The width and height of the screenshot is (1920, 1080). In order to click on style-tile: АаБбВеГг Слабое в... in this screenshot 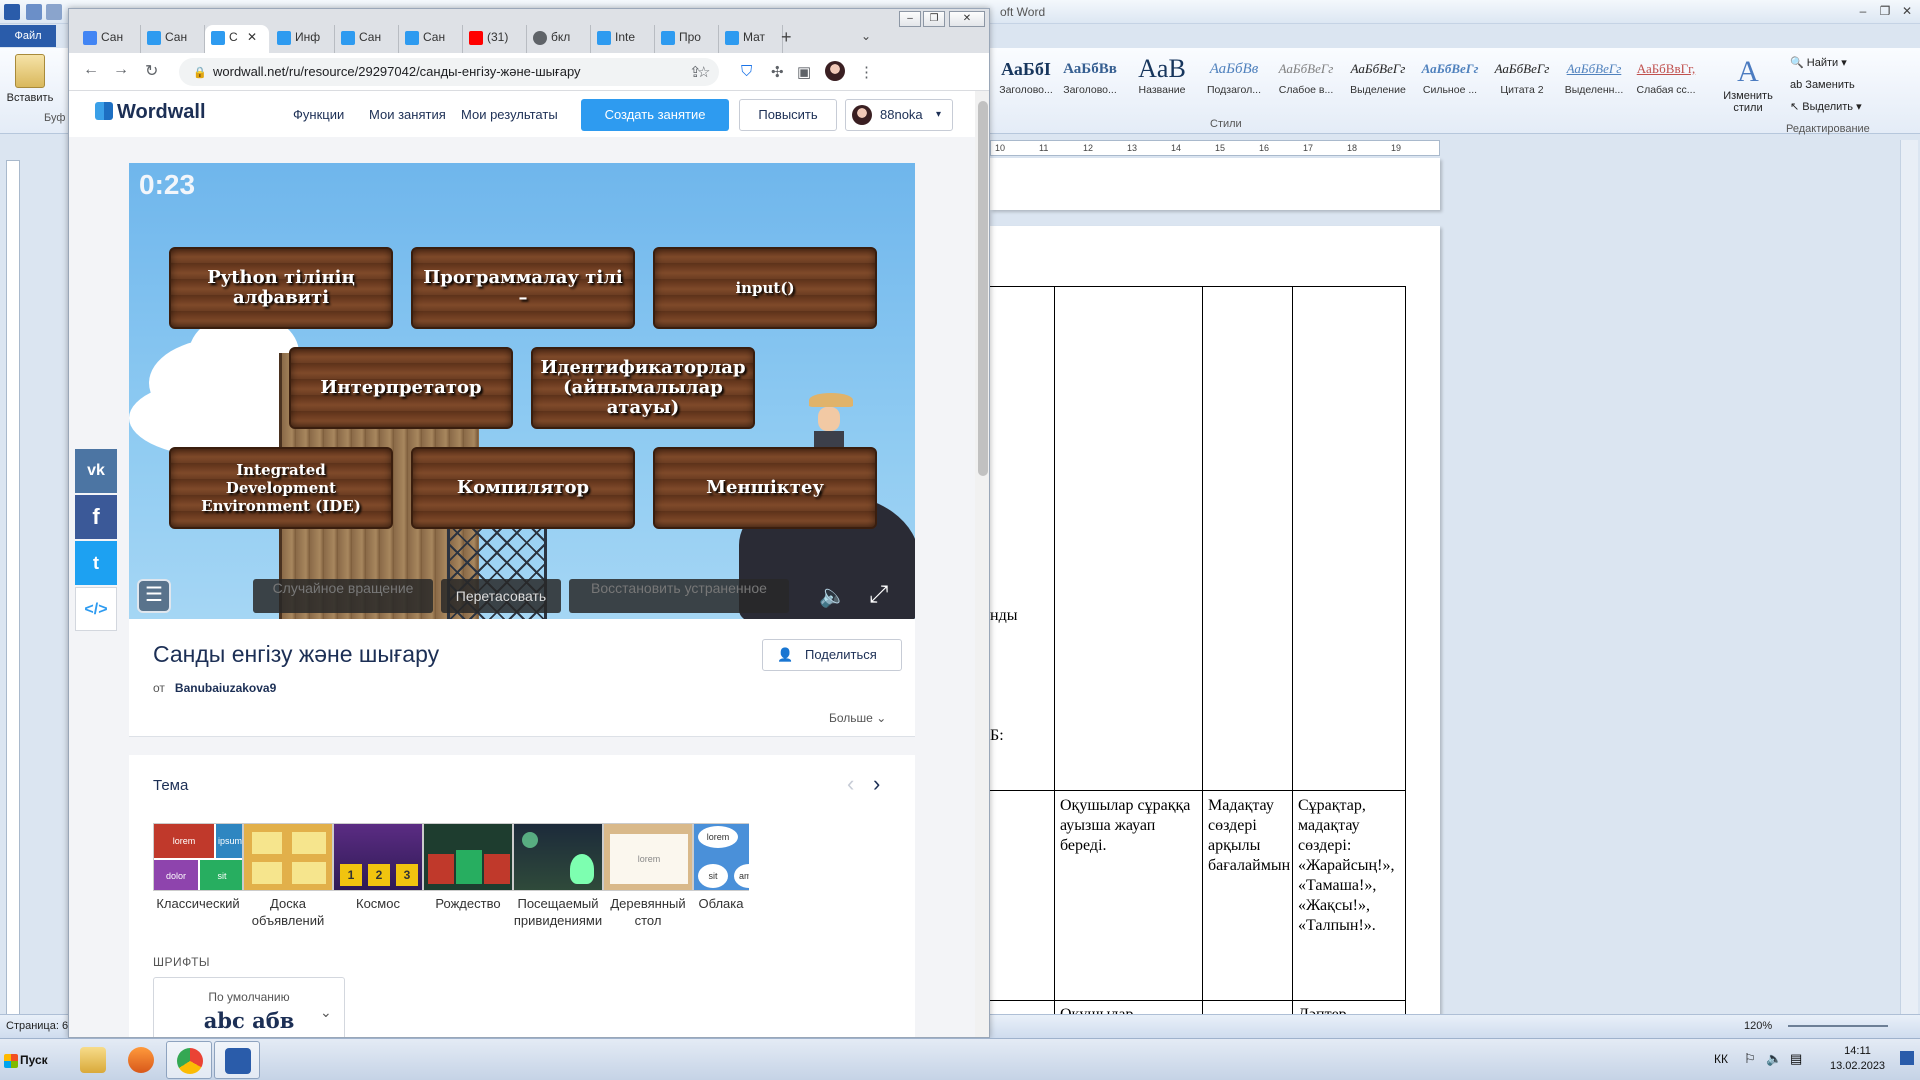, I will do `click(1306, 79)`.